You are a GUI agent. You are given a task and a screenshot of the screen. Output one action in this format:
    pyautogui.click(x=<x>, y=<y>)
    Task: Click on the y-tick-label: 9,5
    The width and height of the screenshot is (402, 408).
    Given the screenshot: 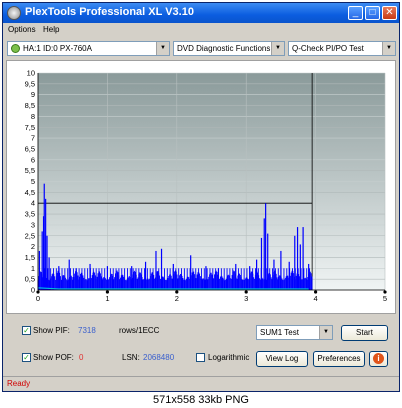 What is the action you would take?
    pyautogui.click(x=30, y=83)
    